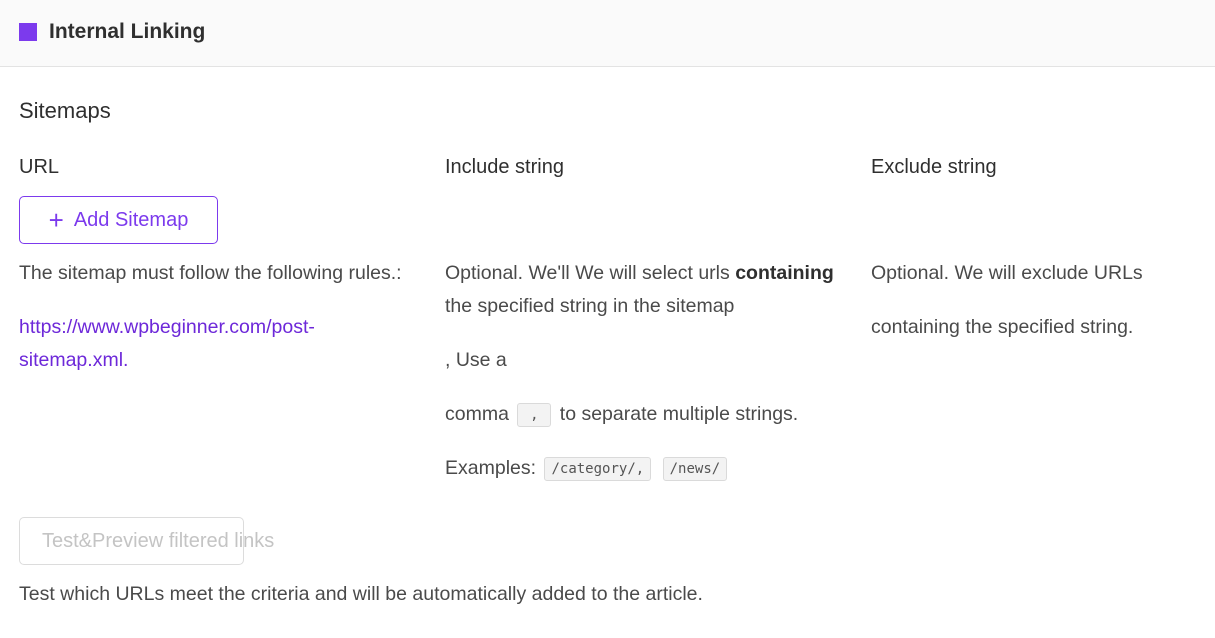 The width and height of the screenshot is (1215, 638). Describe the element at coordinates (679, 414) in the screenshot. I see `separate-text: to separate multiple strings.` at that location.